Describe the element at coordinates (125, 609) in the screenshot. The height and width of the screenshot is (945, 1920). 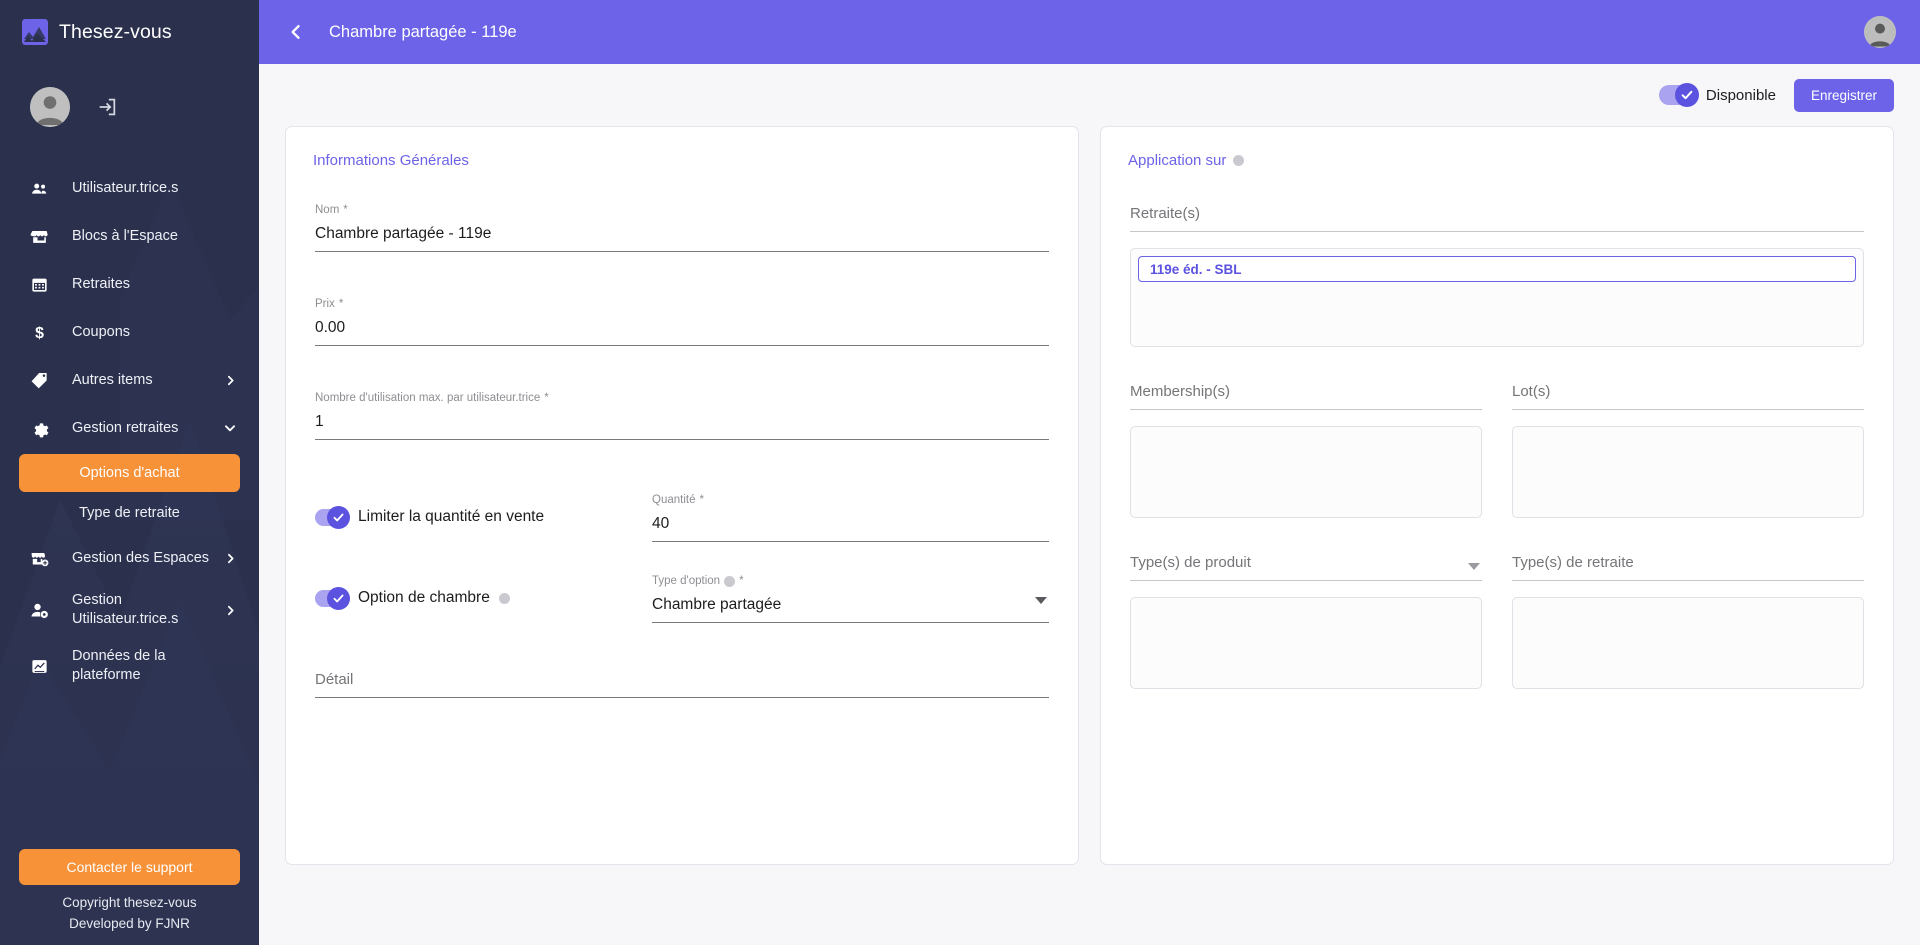
I see `sidebar-item-label: Gestion Utilisateur.trice.s` at that location.